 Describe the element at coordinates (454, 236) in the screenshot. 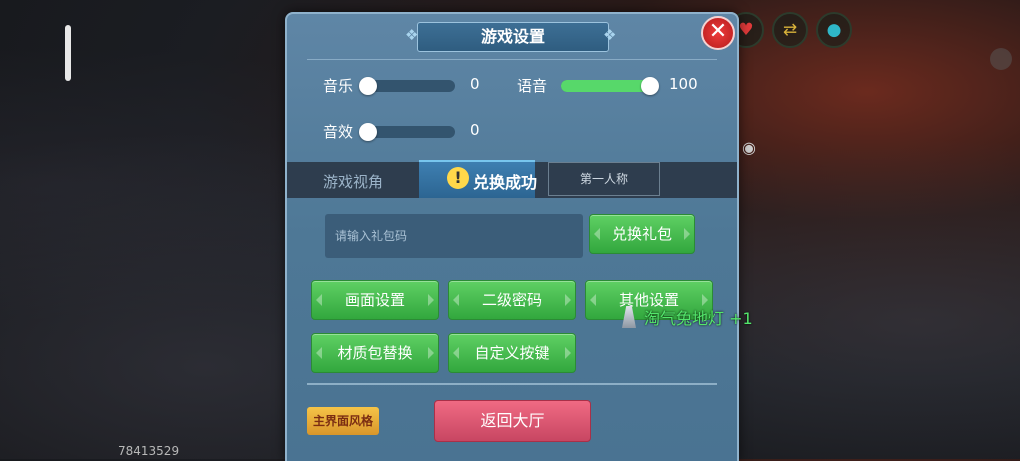

I see `gift-code-input: 请输入礼包码` at that location.